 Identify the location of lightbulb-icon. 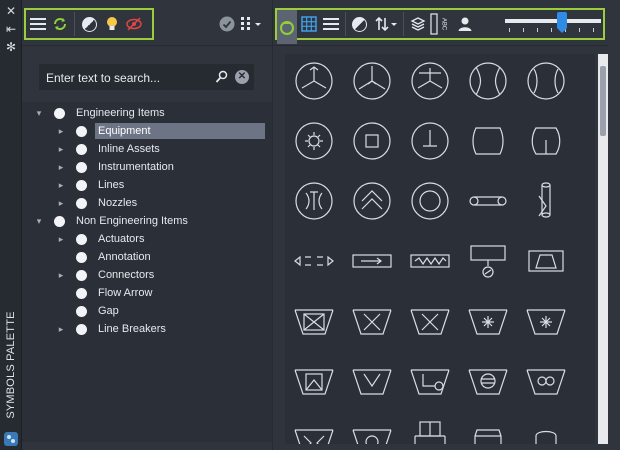
(112, 24).